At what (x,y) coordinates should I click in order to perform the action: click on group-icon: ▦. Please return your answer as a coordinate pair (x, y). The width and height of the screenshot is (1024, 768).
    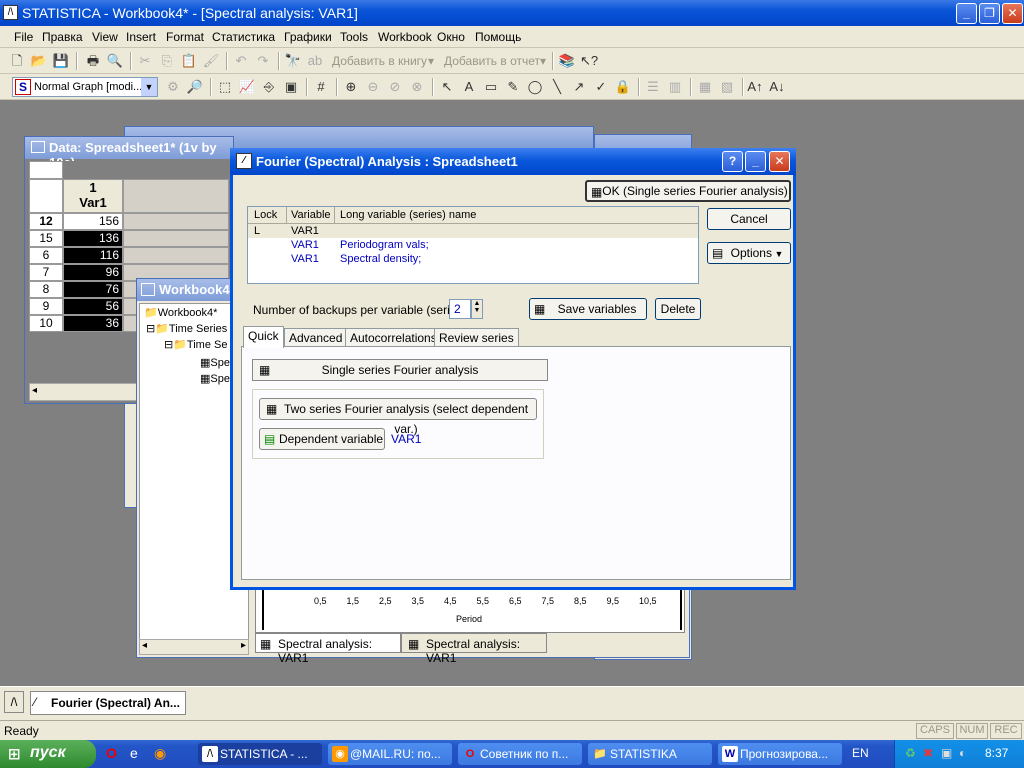
    Looking at the image, I should click on (705, 87).